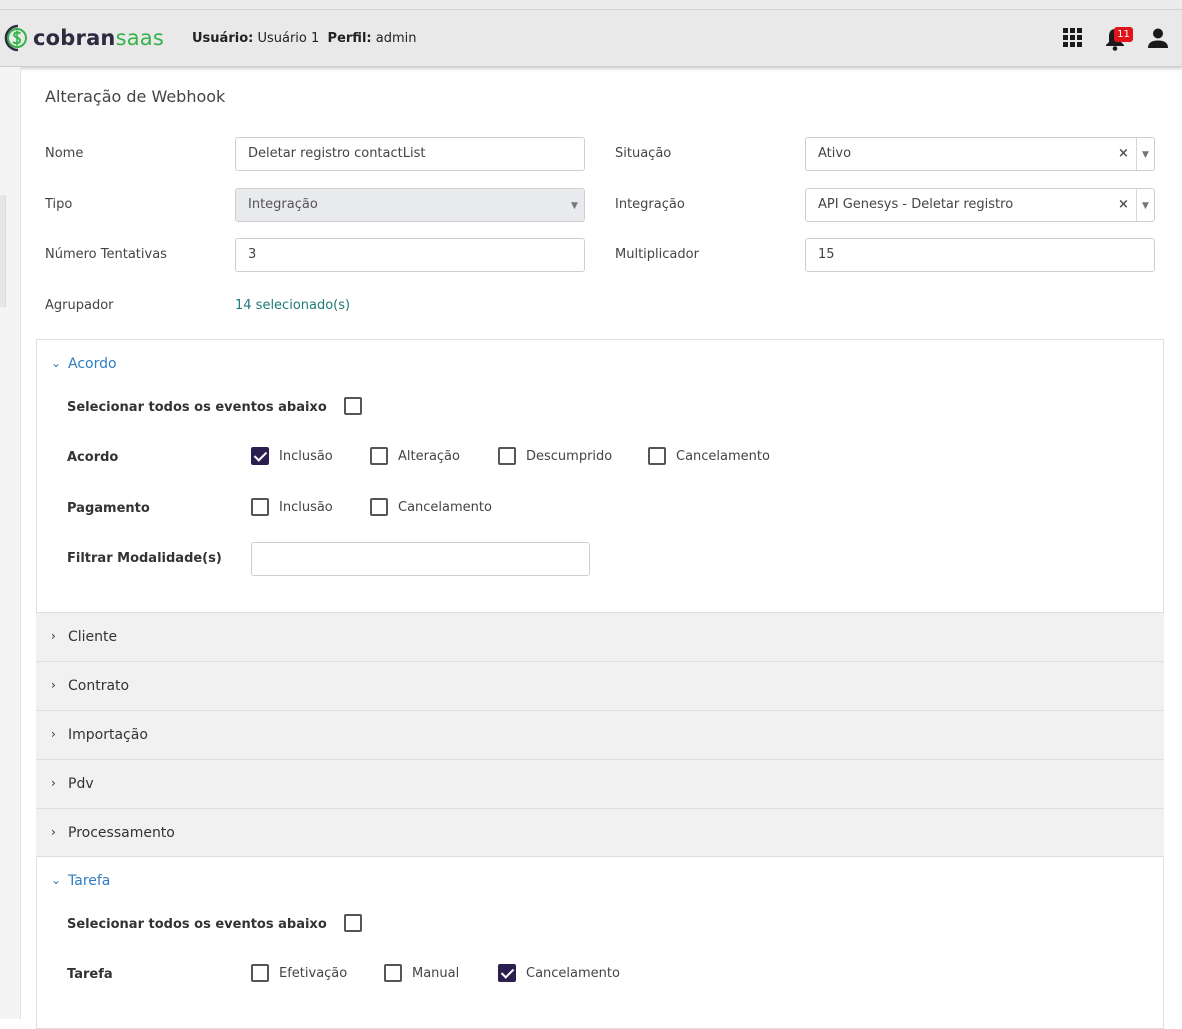  Describe the element at coordinates (573, 973) in the screenshot. I see `tarefa-cancelamento-label: Cancelamento` at that location.